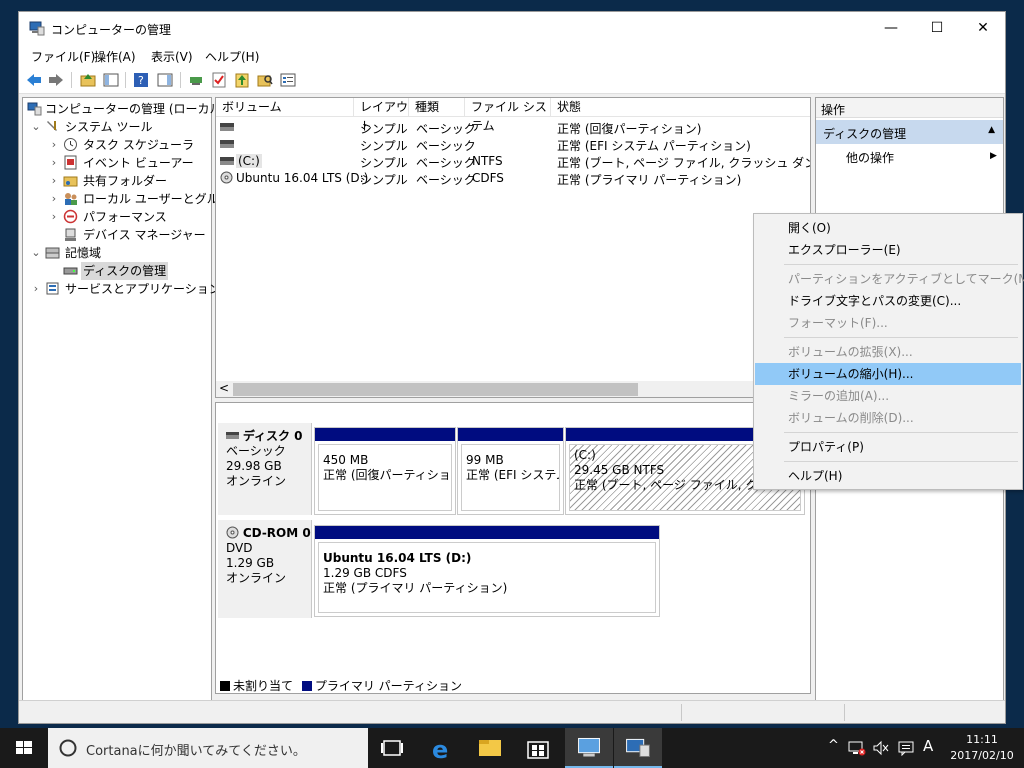 This screenshot has width=1024, height=768. Describe the element at coordinates (513, 144) in the screenshot. I see `table-row: シンプル ベーシック 正常 (EFI システム パーティション)` at that location.